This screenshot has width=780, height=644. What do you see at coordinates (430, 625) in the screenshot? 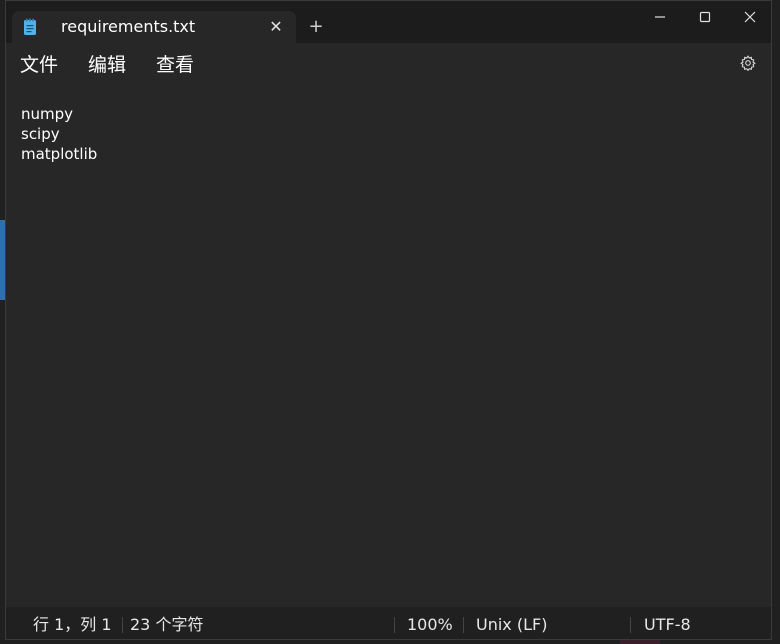
I see `zoom-level: 100%` at bounding box center [430, 625].